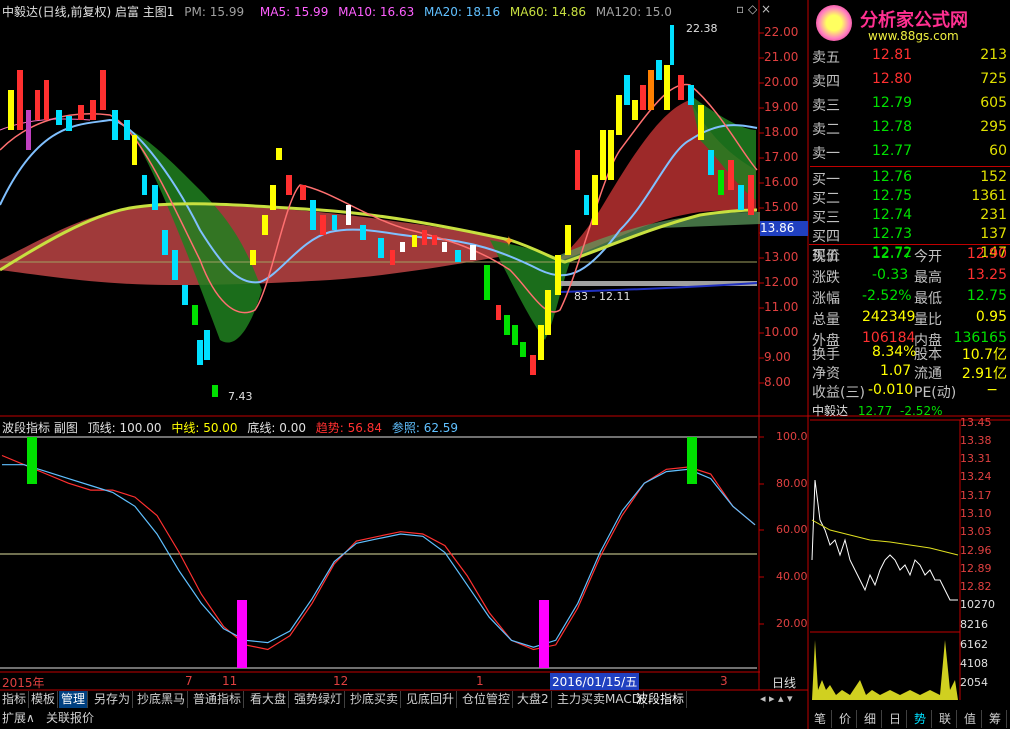 The image size is (1010, 729). Describe the element at coordinates (976, 513) in the screenshot. I see `mini-y: 13.10` at that location.